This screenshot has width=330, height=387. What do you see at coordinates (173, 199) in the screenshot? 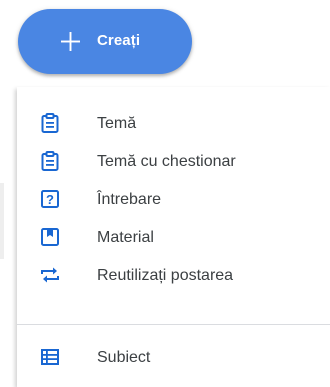
I see `menu-item-question: ? Întrebare` at bounding box center [173, 199].